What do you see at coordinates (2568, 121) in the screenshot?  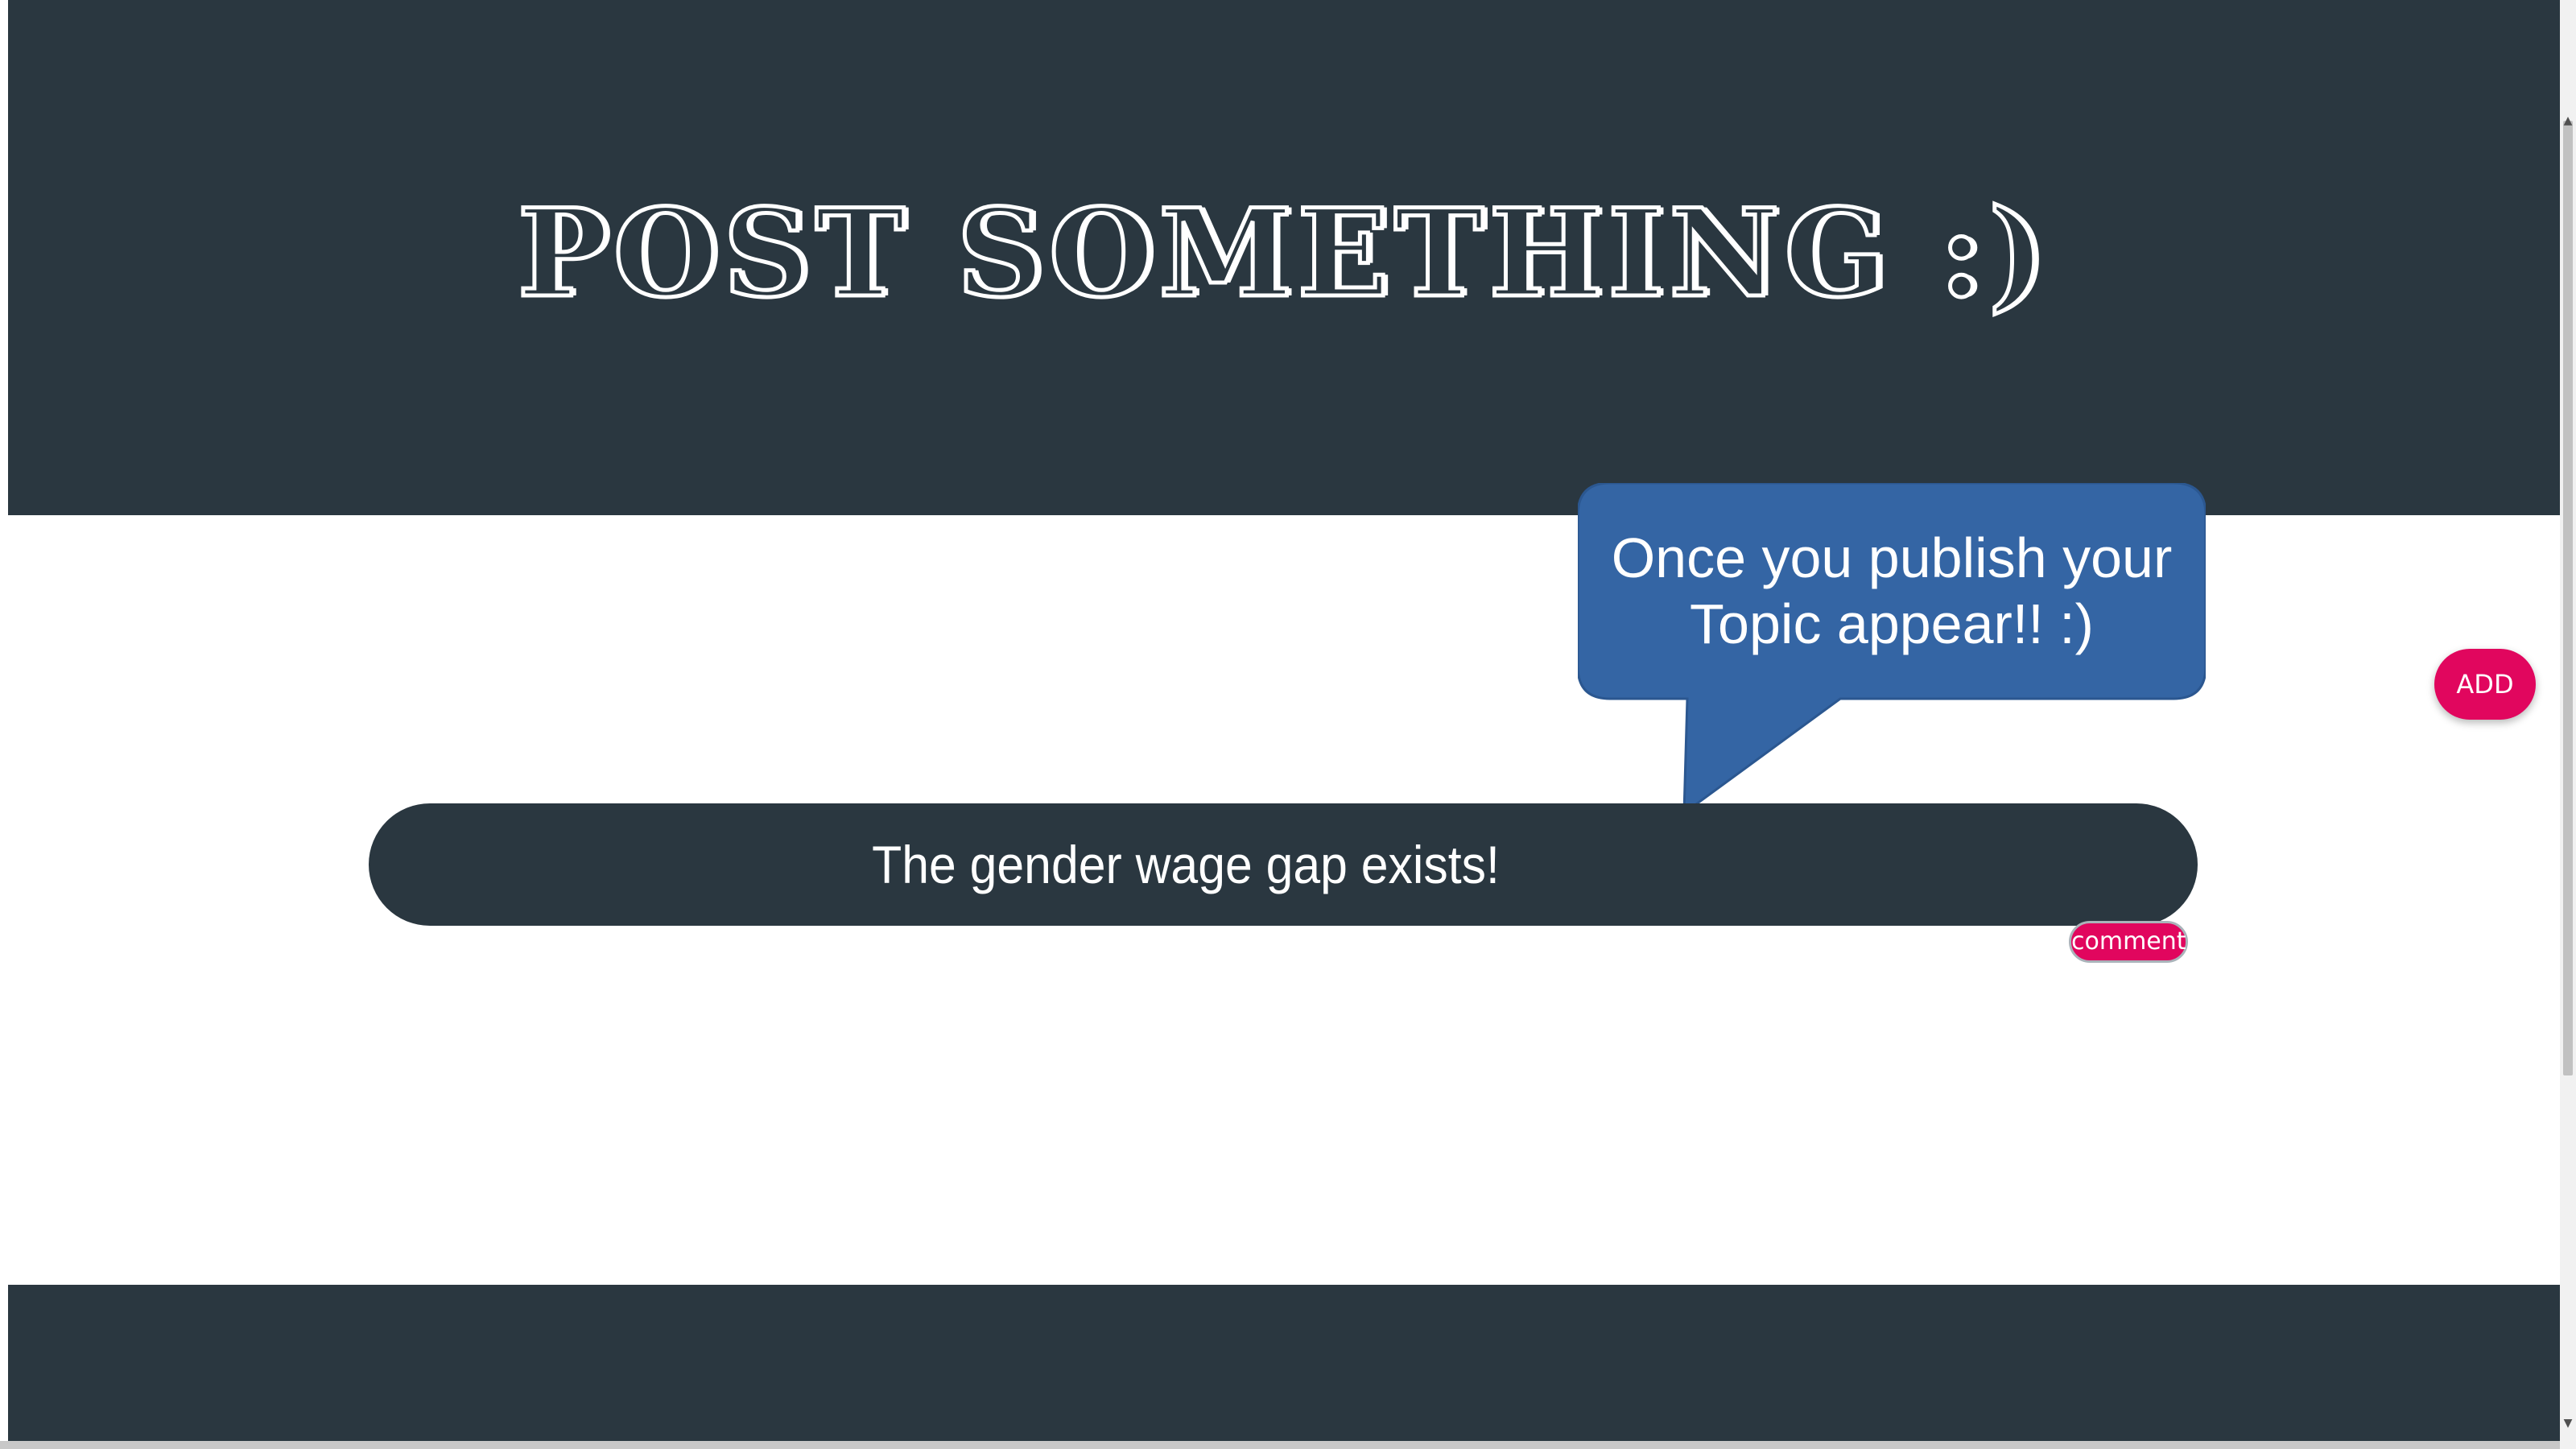 I see `scroll-up-arrow-icon: ▲` at bounding box center [2568, 121].